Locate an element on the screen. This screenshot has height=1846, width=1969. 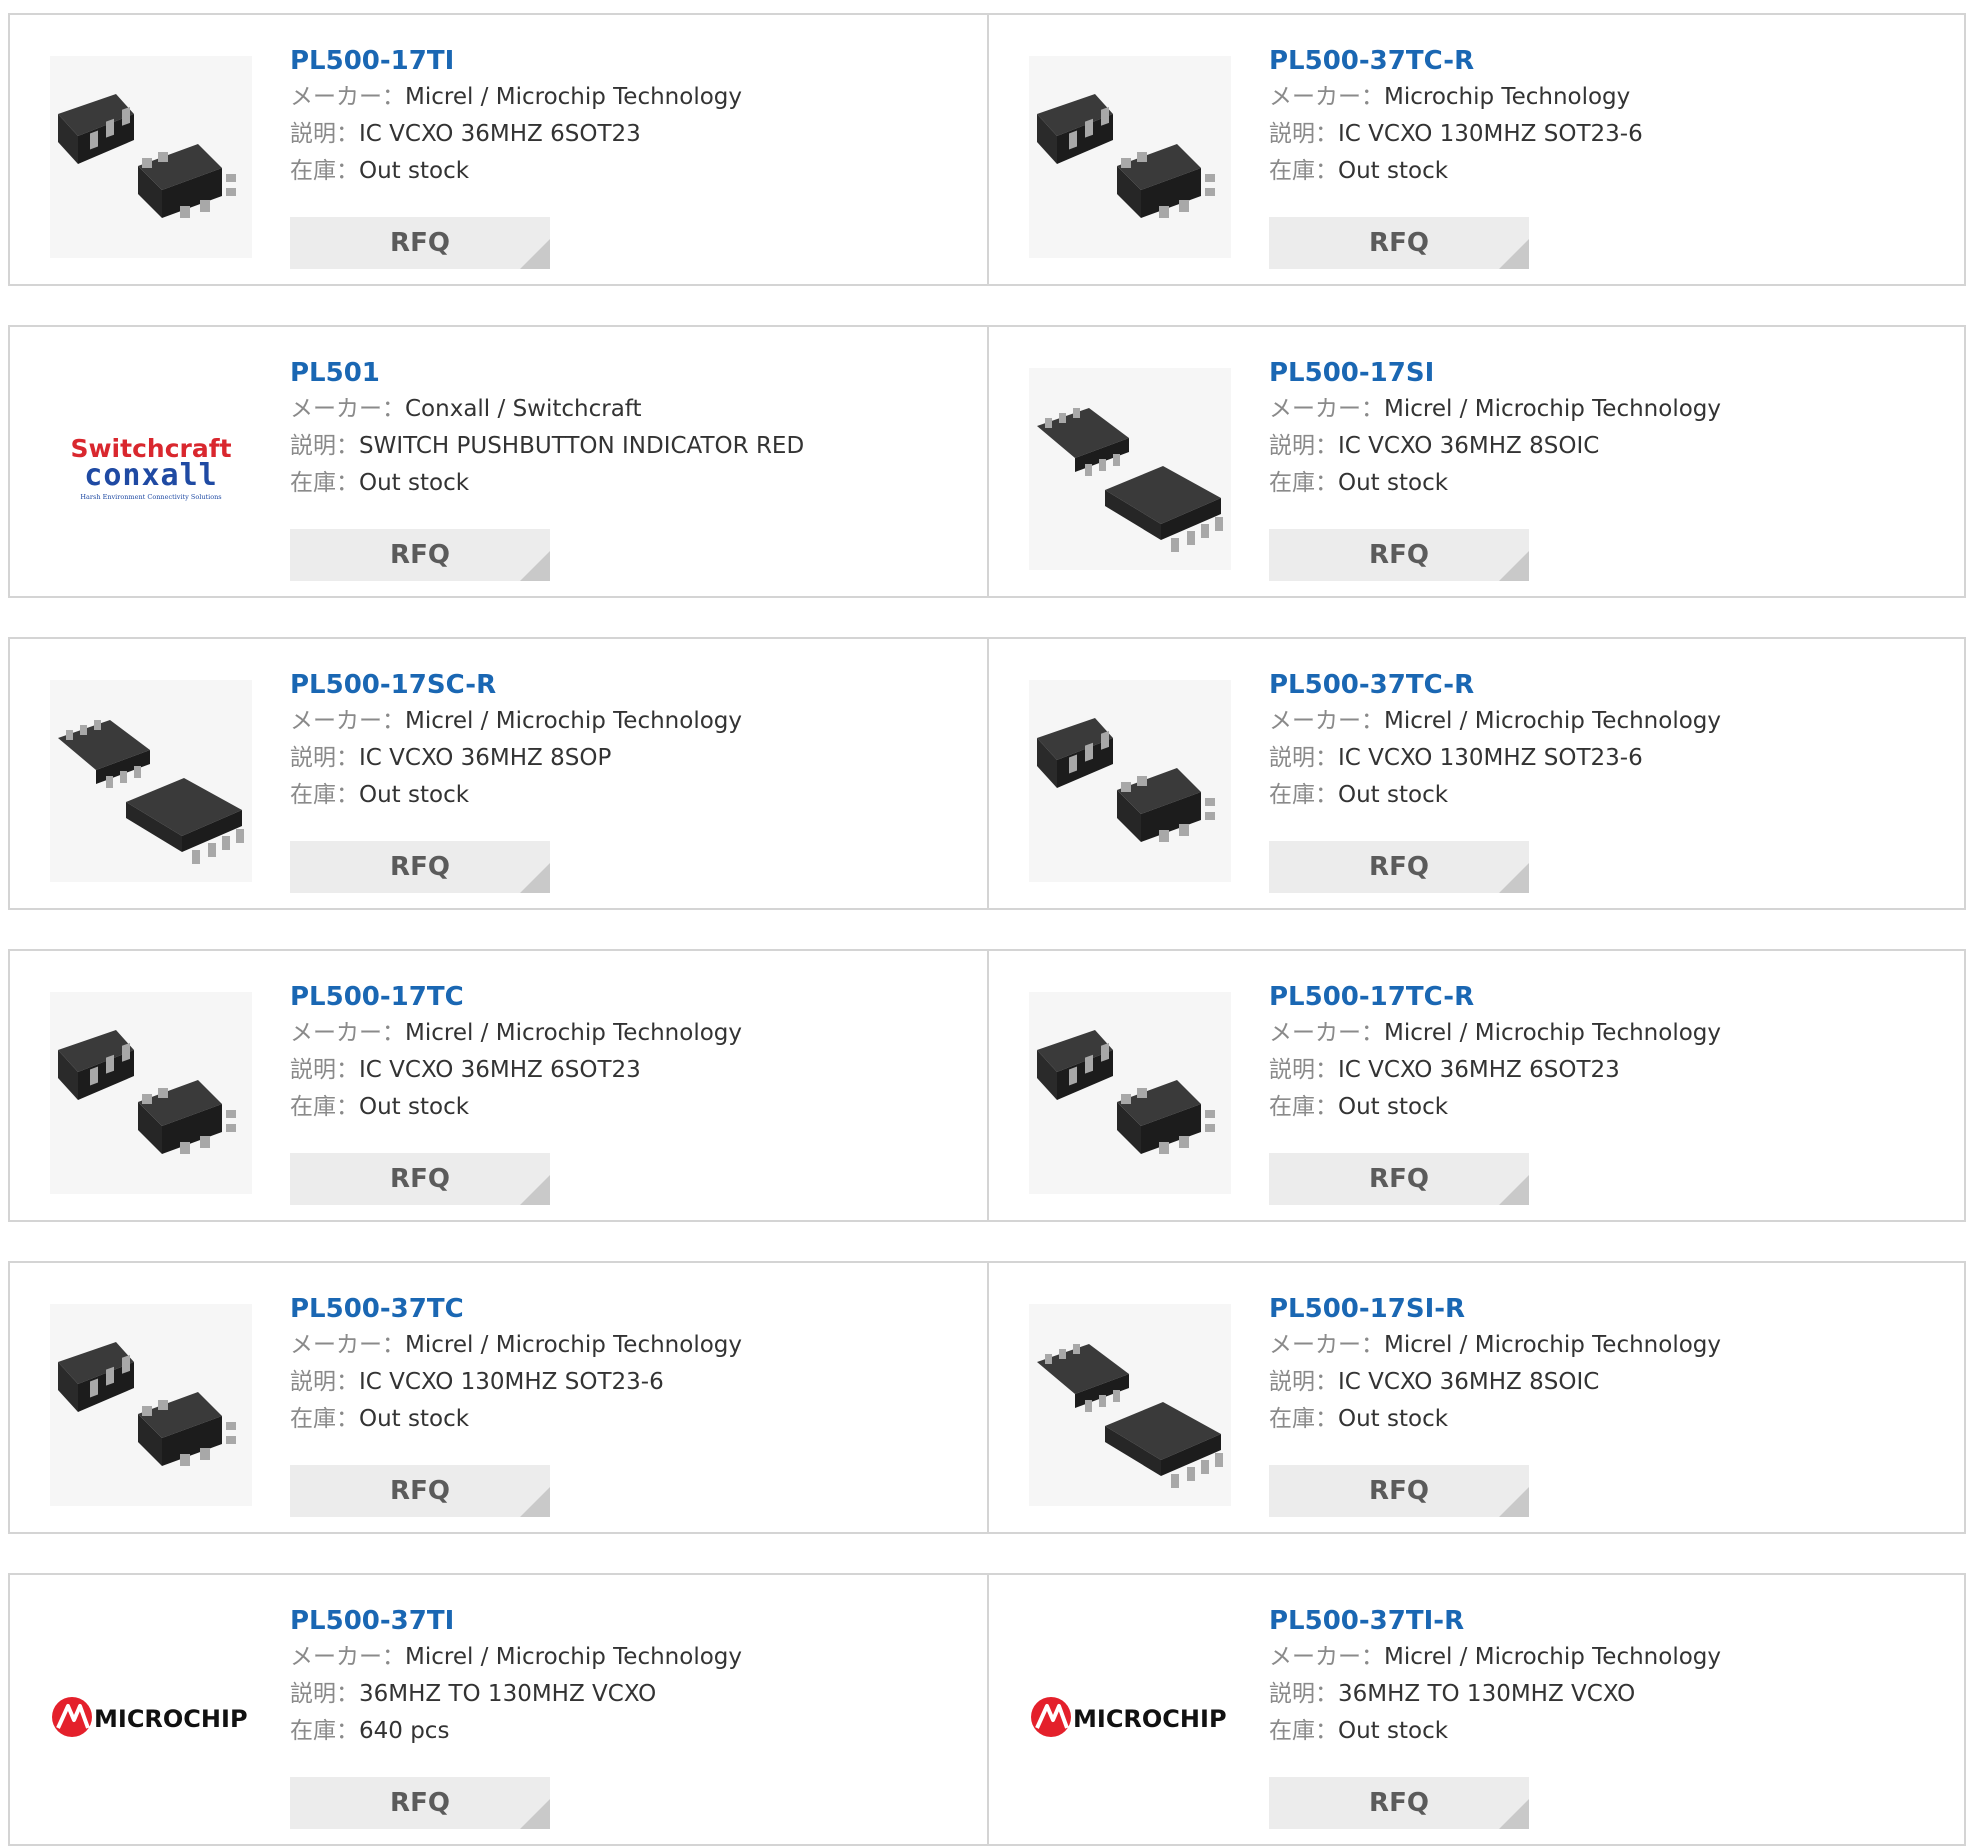
part-number-link: PL500-17TC-R is located at coordinates (1612, 997).